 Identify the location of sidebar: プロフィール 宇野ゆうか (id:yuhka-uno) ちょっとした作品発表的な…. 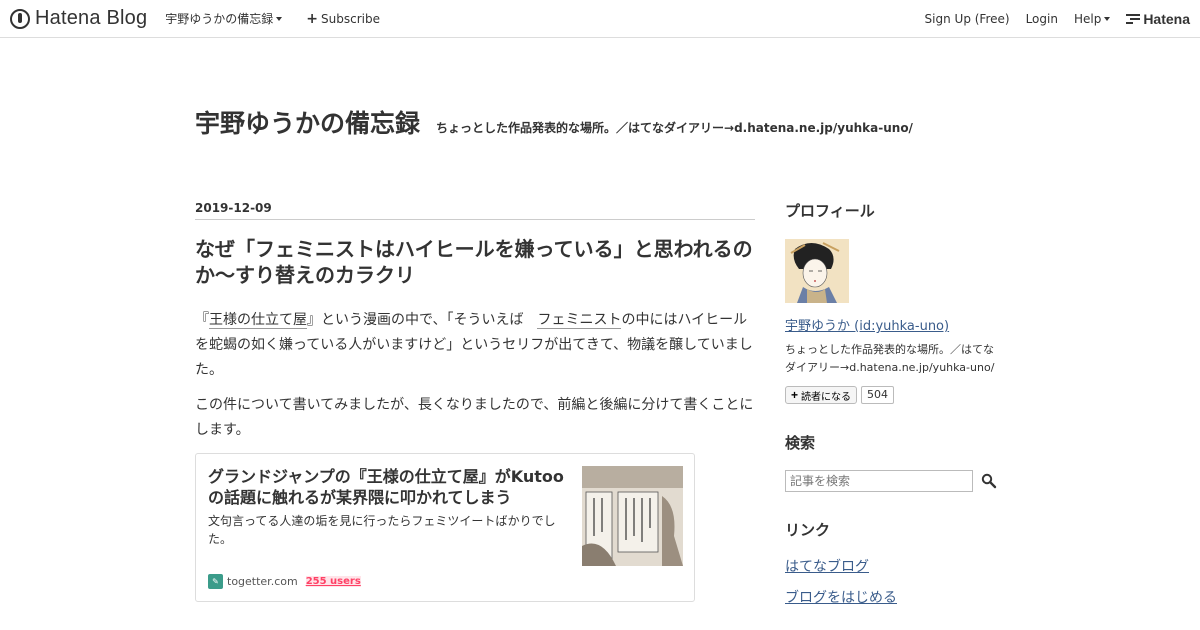
(892, 403).